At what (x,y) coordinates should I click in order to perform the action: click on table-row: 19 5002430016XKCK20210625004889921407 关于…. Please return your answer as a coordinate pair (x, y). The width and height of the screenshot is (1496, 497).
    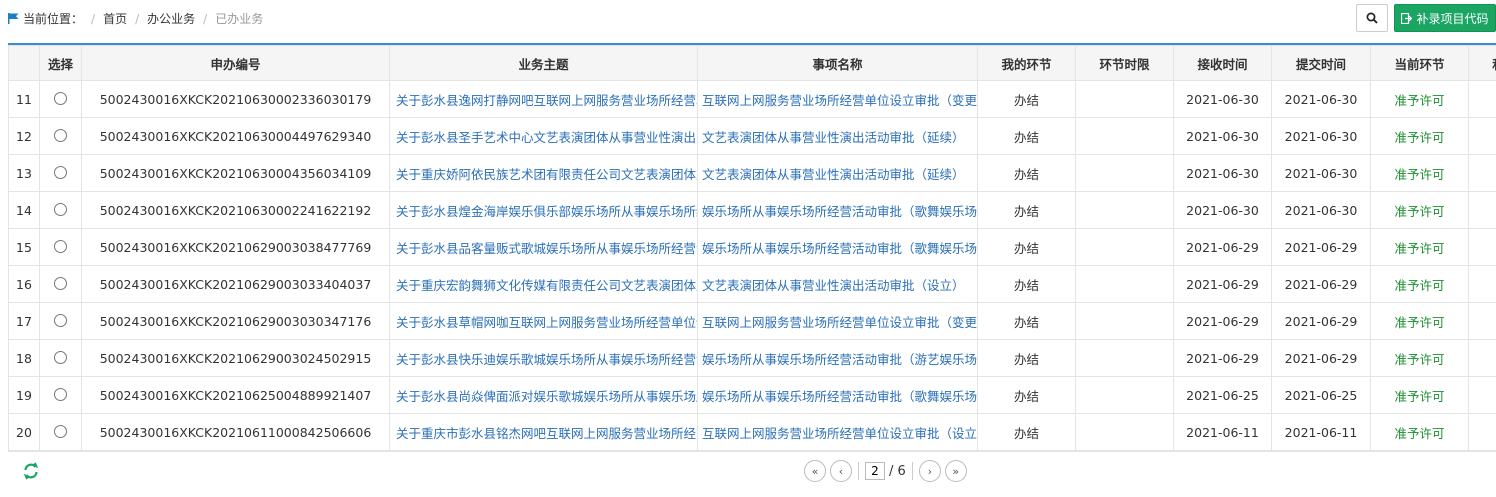
    Looking at the image, I should click on (752, 395).